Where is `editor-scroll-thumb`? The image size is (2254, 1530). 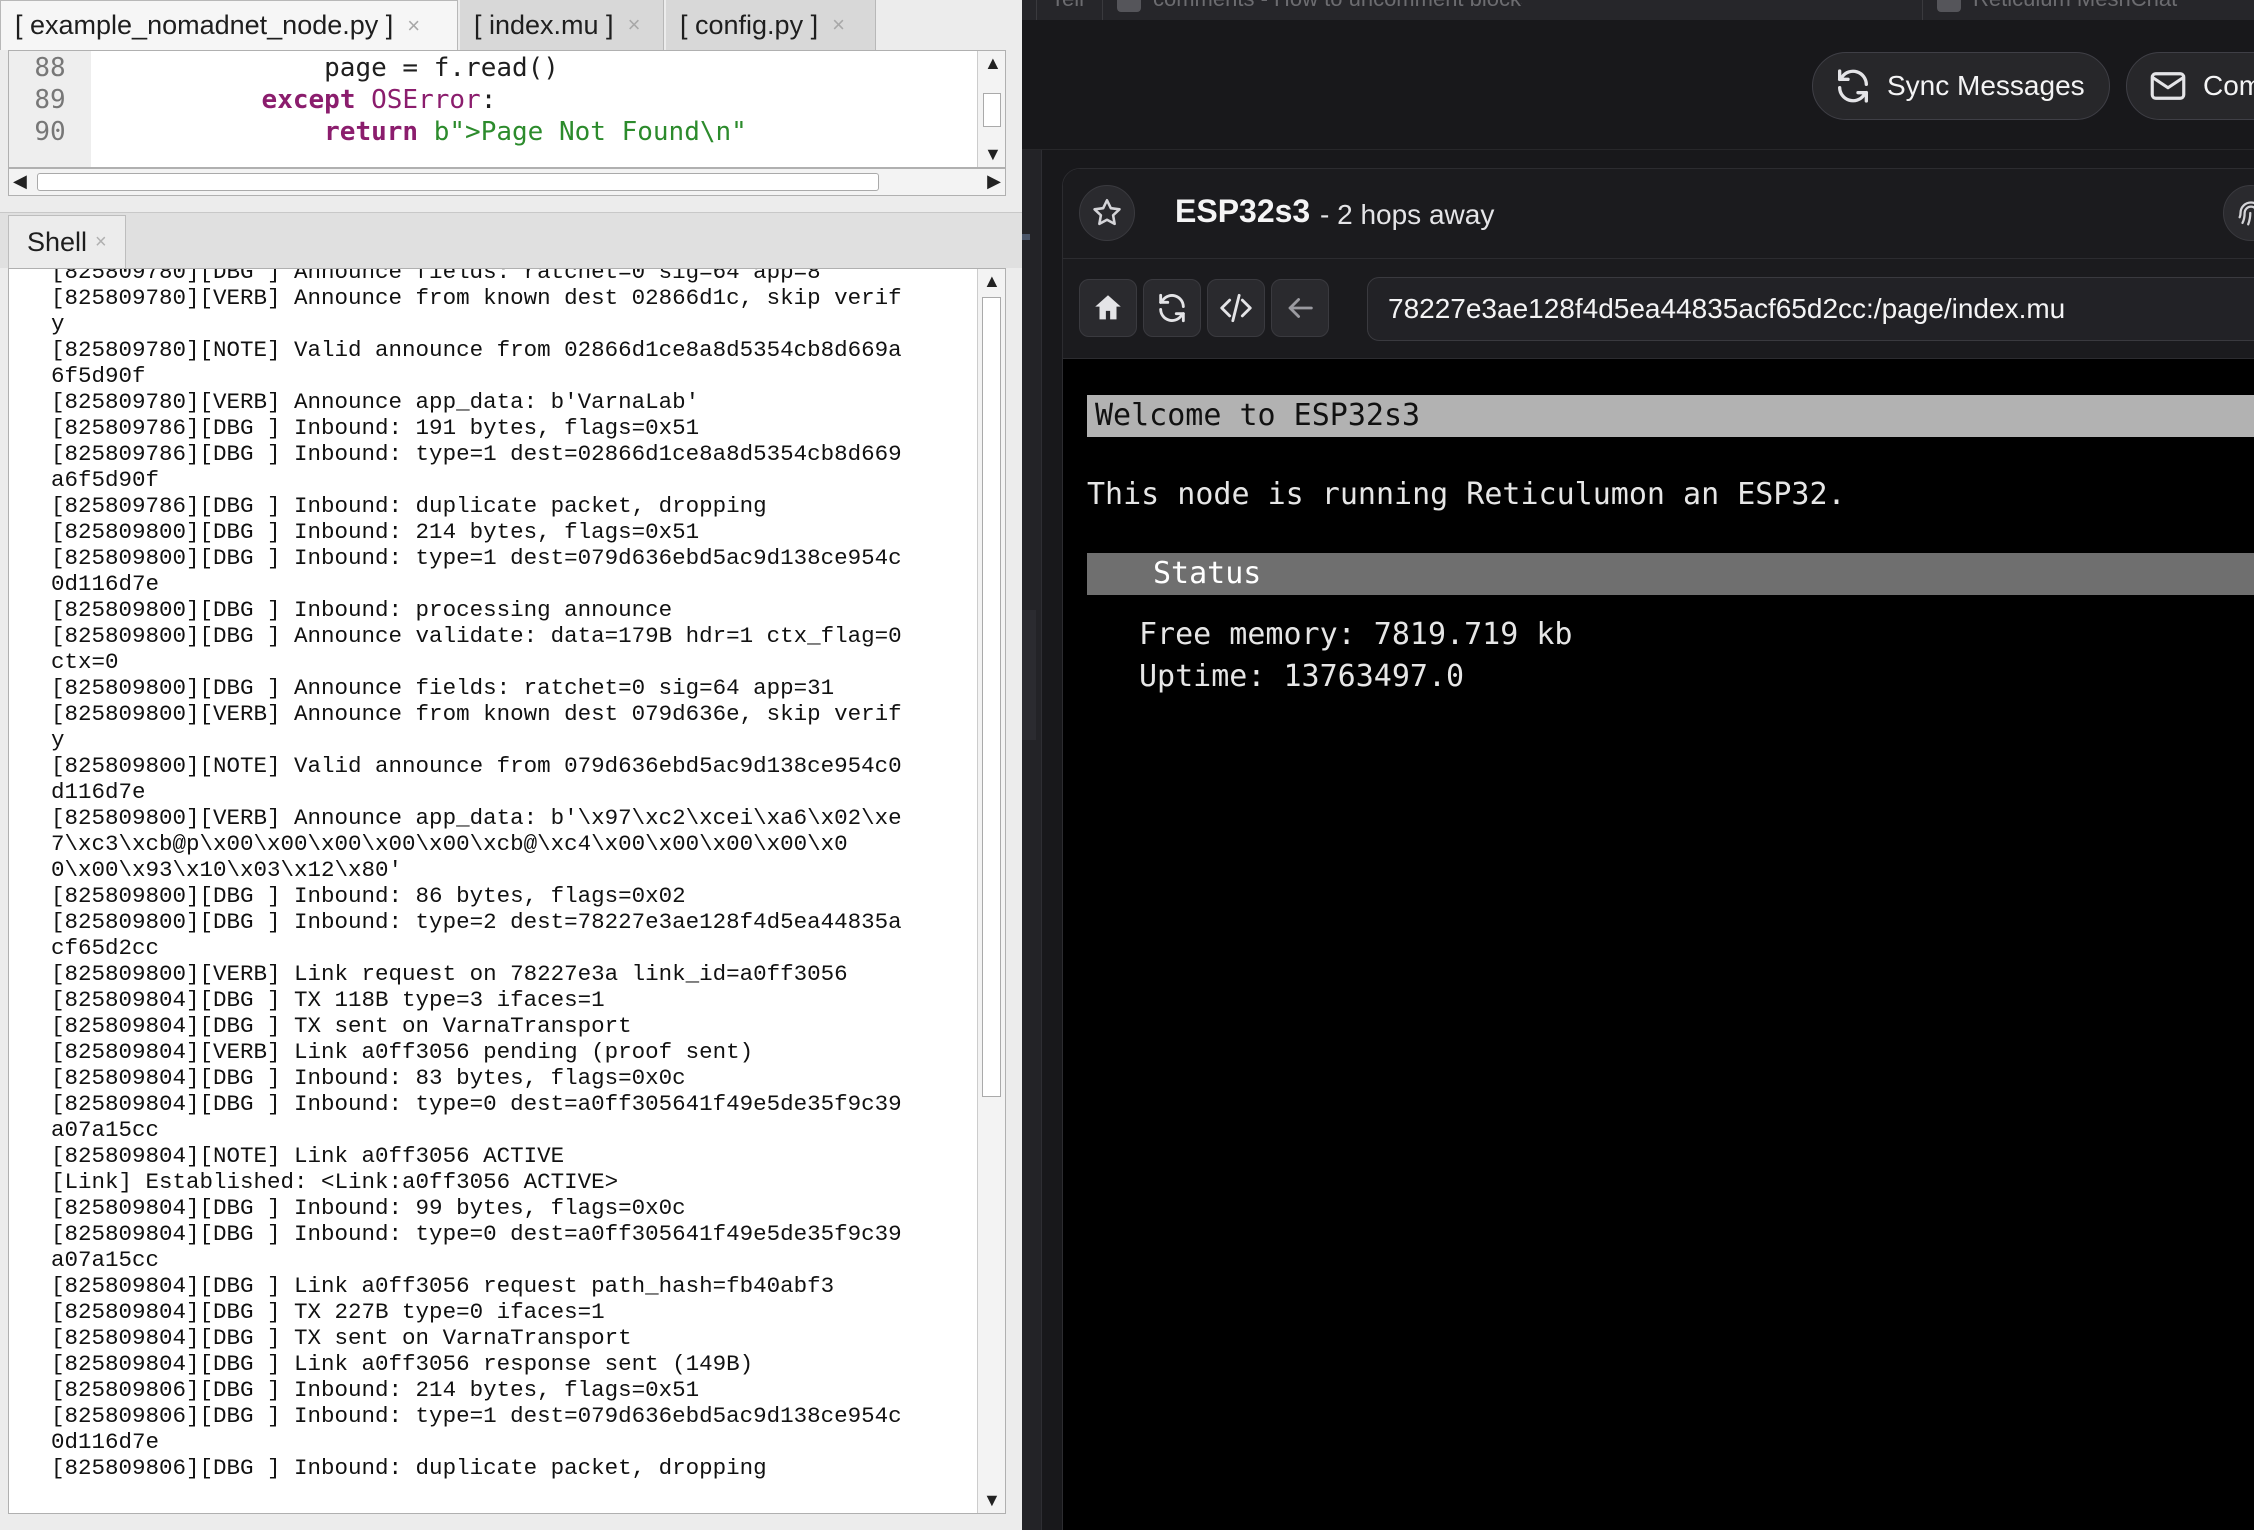 editor-scroll-thumb is located at coordinates (992, 110).